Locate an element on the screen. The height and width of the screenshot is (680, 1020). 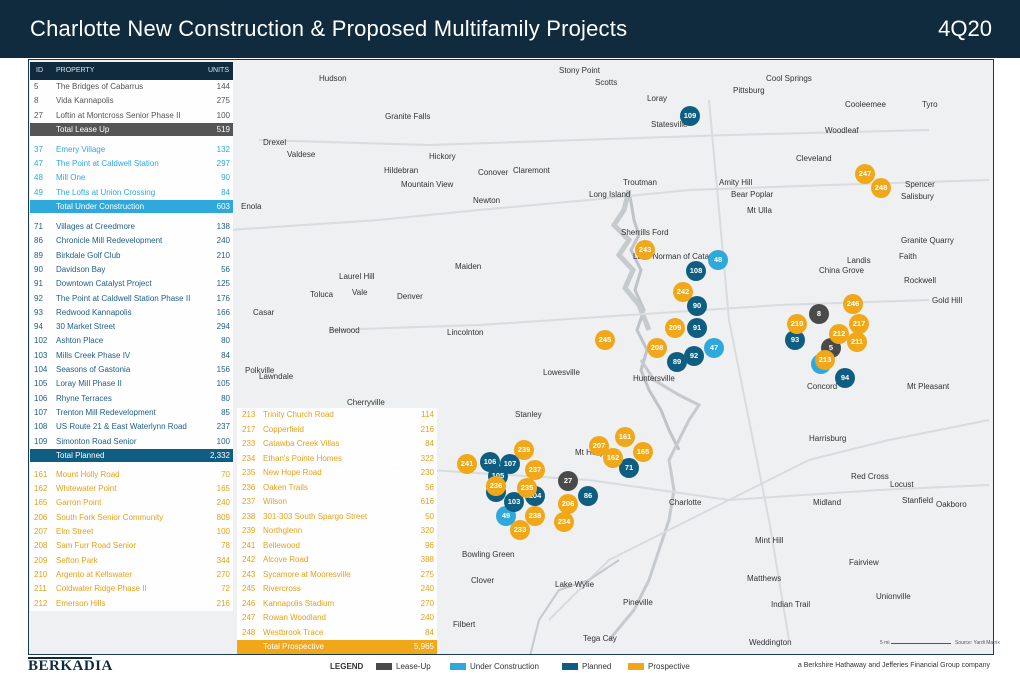
row-units: 240 is located at coordinates (223, 503).